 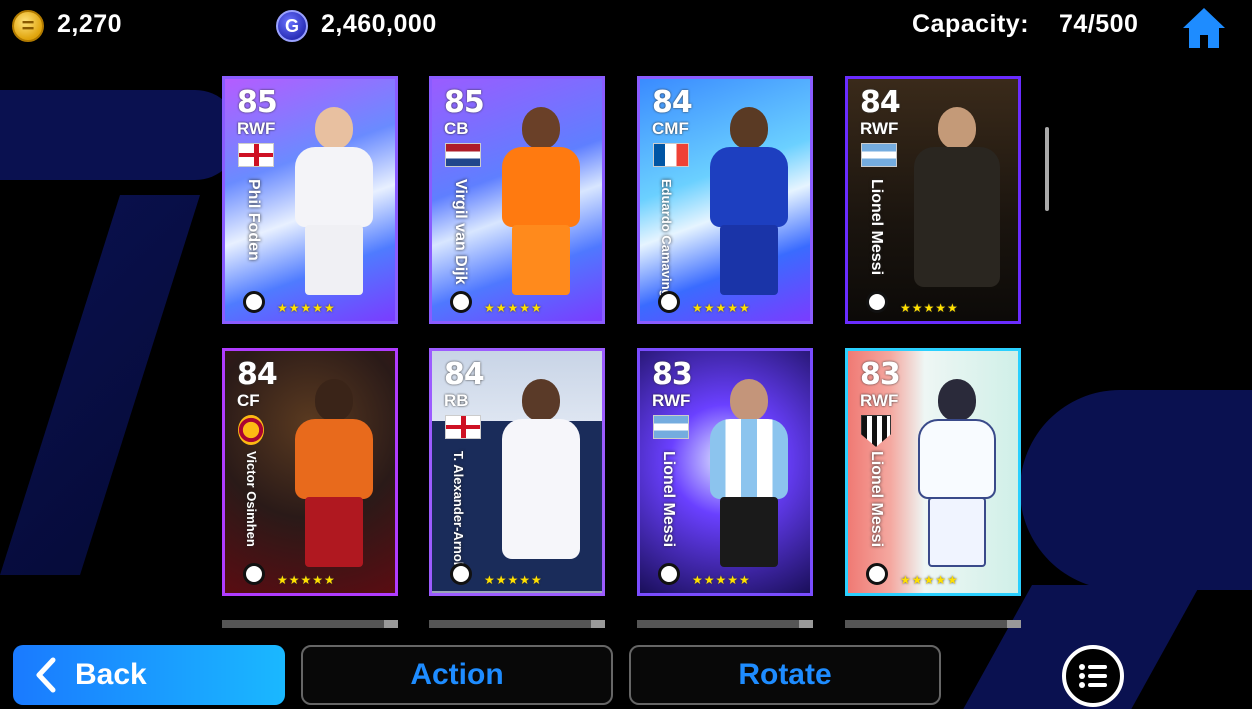 I want to click on list-menu-icon, so click(x=1093, y=676).